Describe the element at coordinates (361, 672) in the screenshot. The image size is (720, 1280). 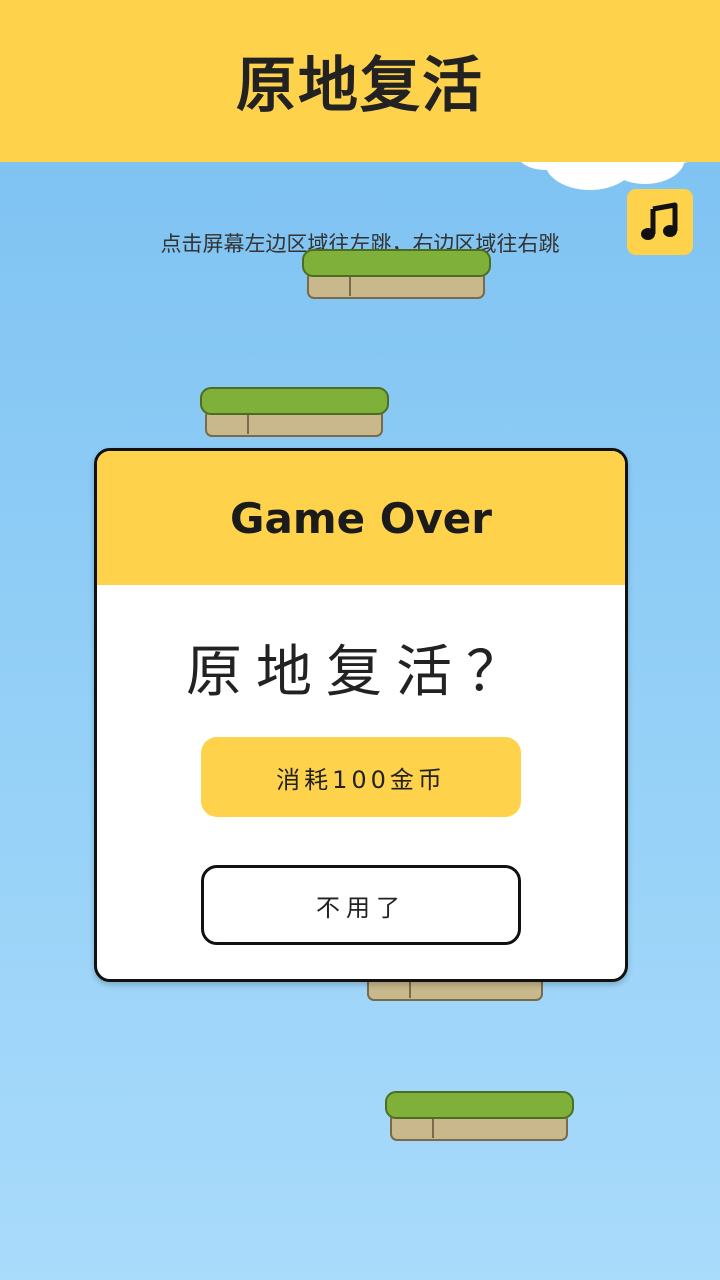
I see `revive-question: 原地复活？` at that location.